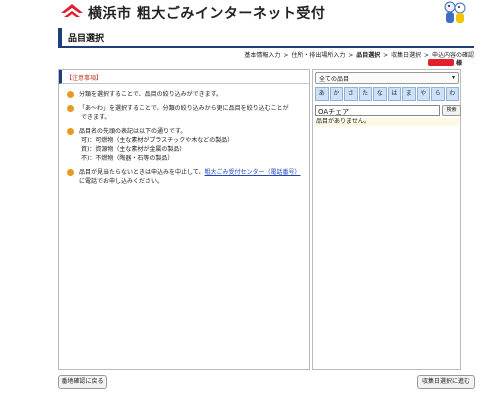 This screenshot has width=500, height=399. I want to click on user-name-redacted, so click(441, 62).